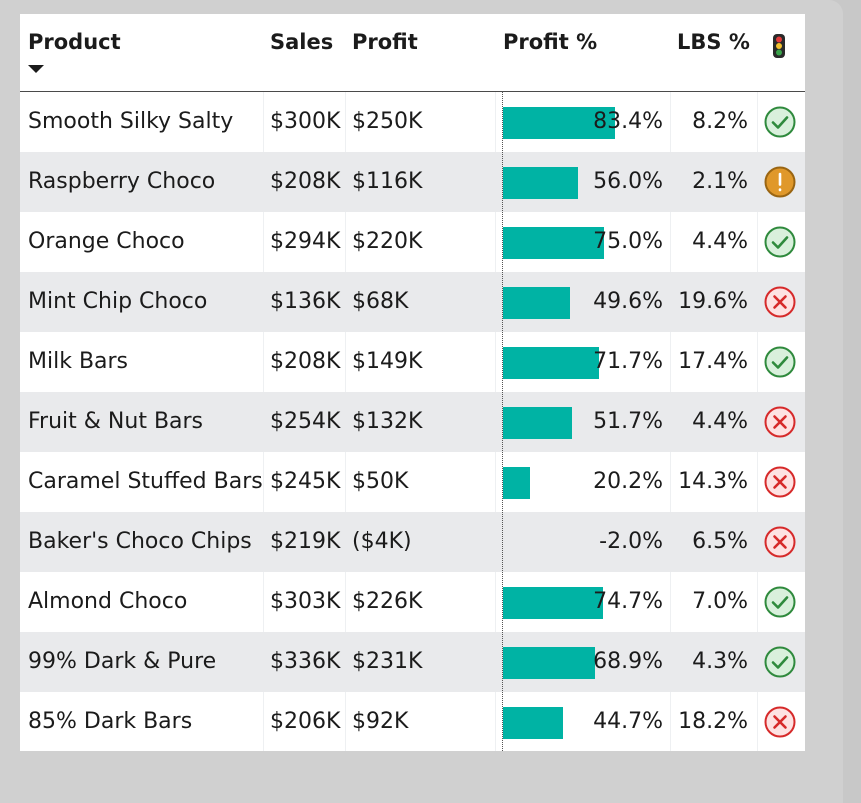  Describe the element at coordinates (628, 481) in the screenshot. I see `profit-pct-cell: 20.2%` at that location.